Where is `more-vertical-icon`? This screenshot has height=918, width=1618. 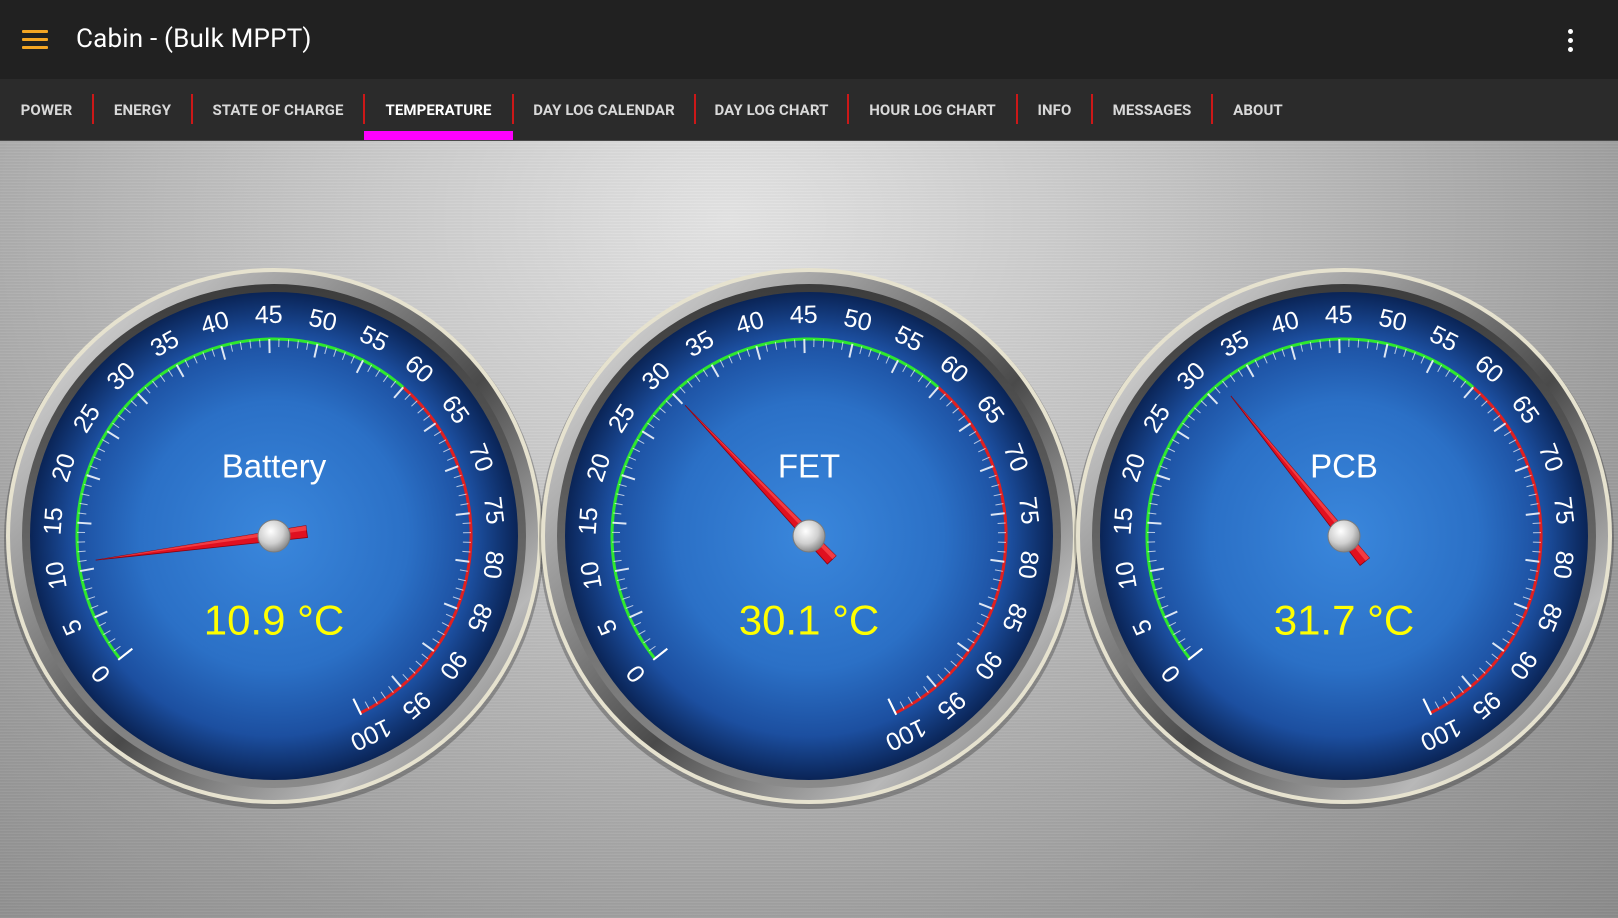 more-vertical-icon is located at coordinates (1570, 40).